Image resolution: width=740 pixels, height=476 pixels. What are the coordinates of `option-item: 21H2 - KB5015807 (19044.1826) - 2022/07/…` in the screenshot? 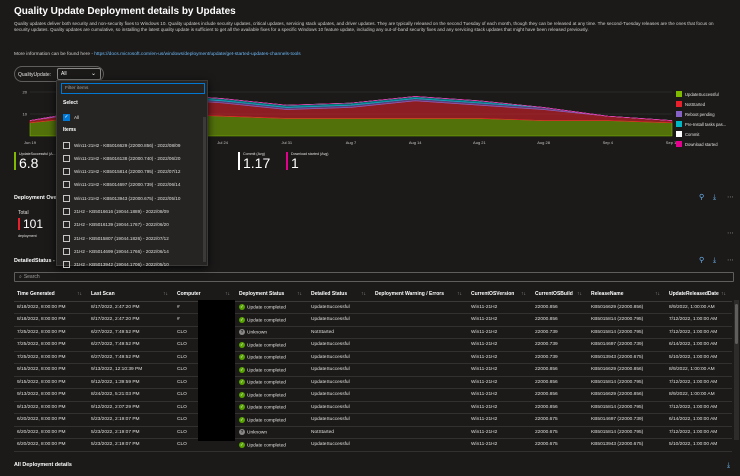 It's located at (133, 238).